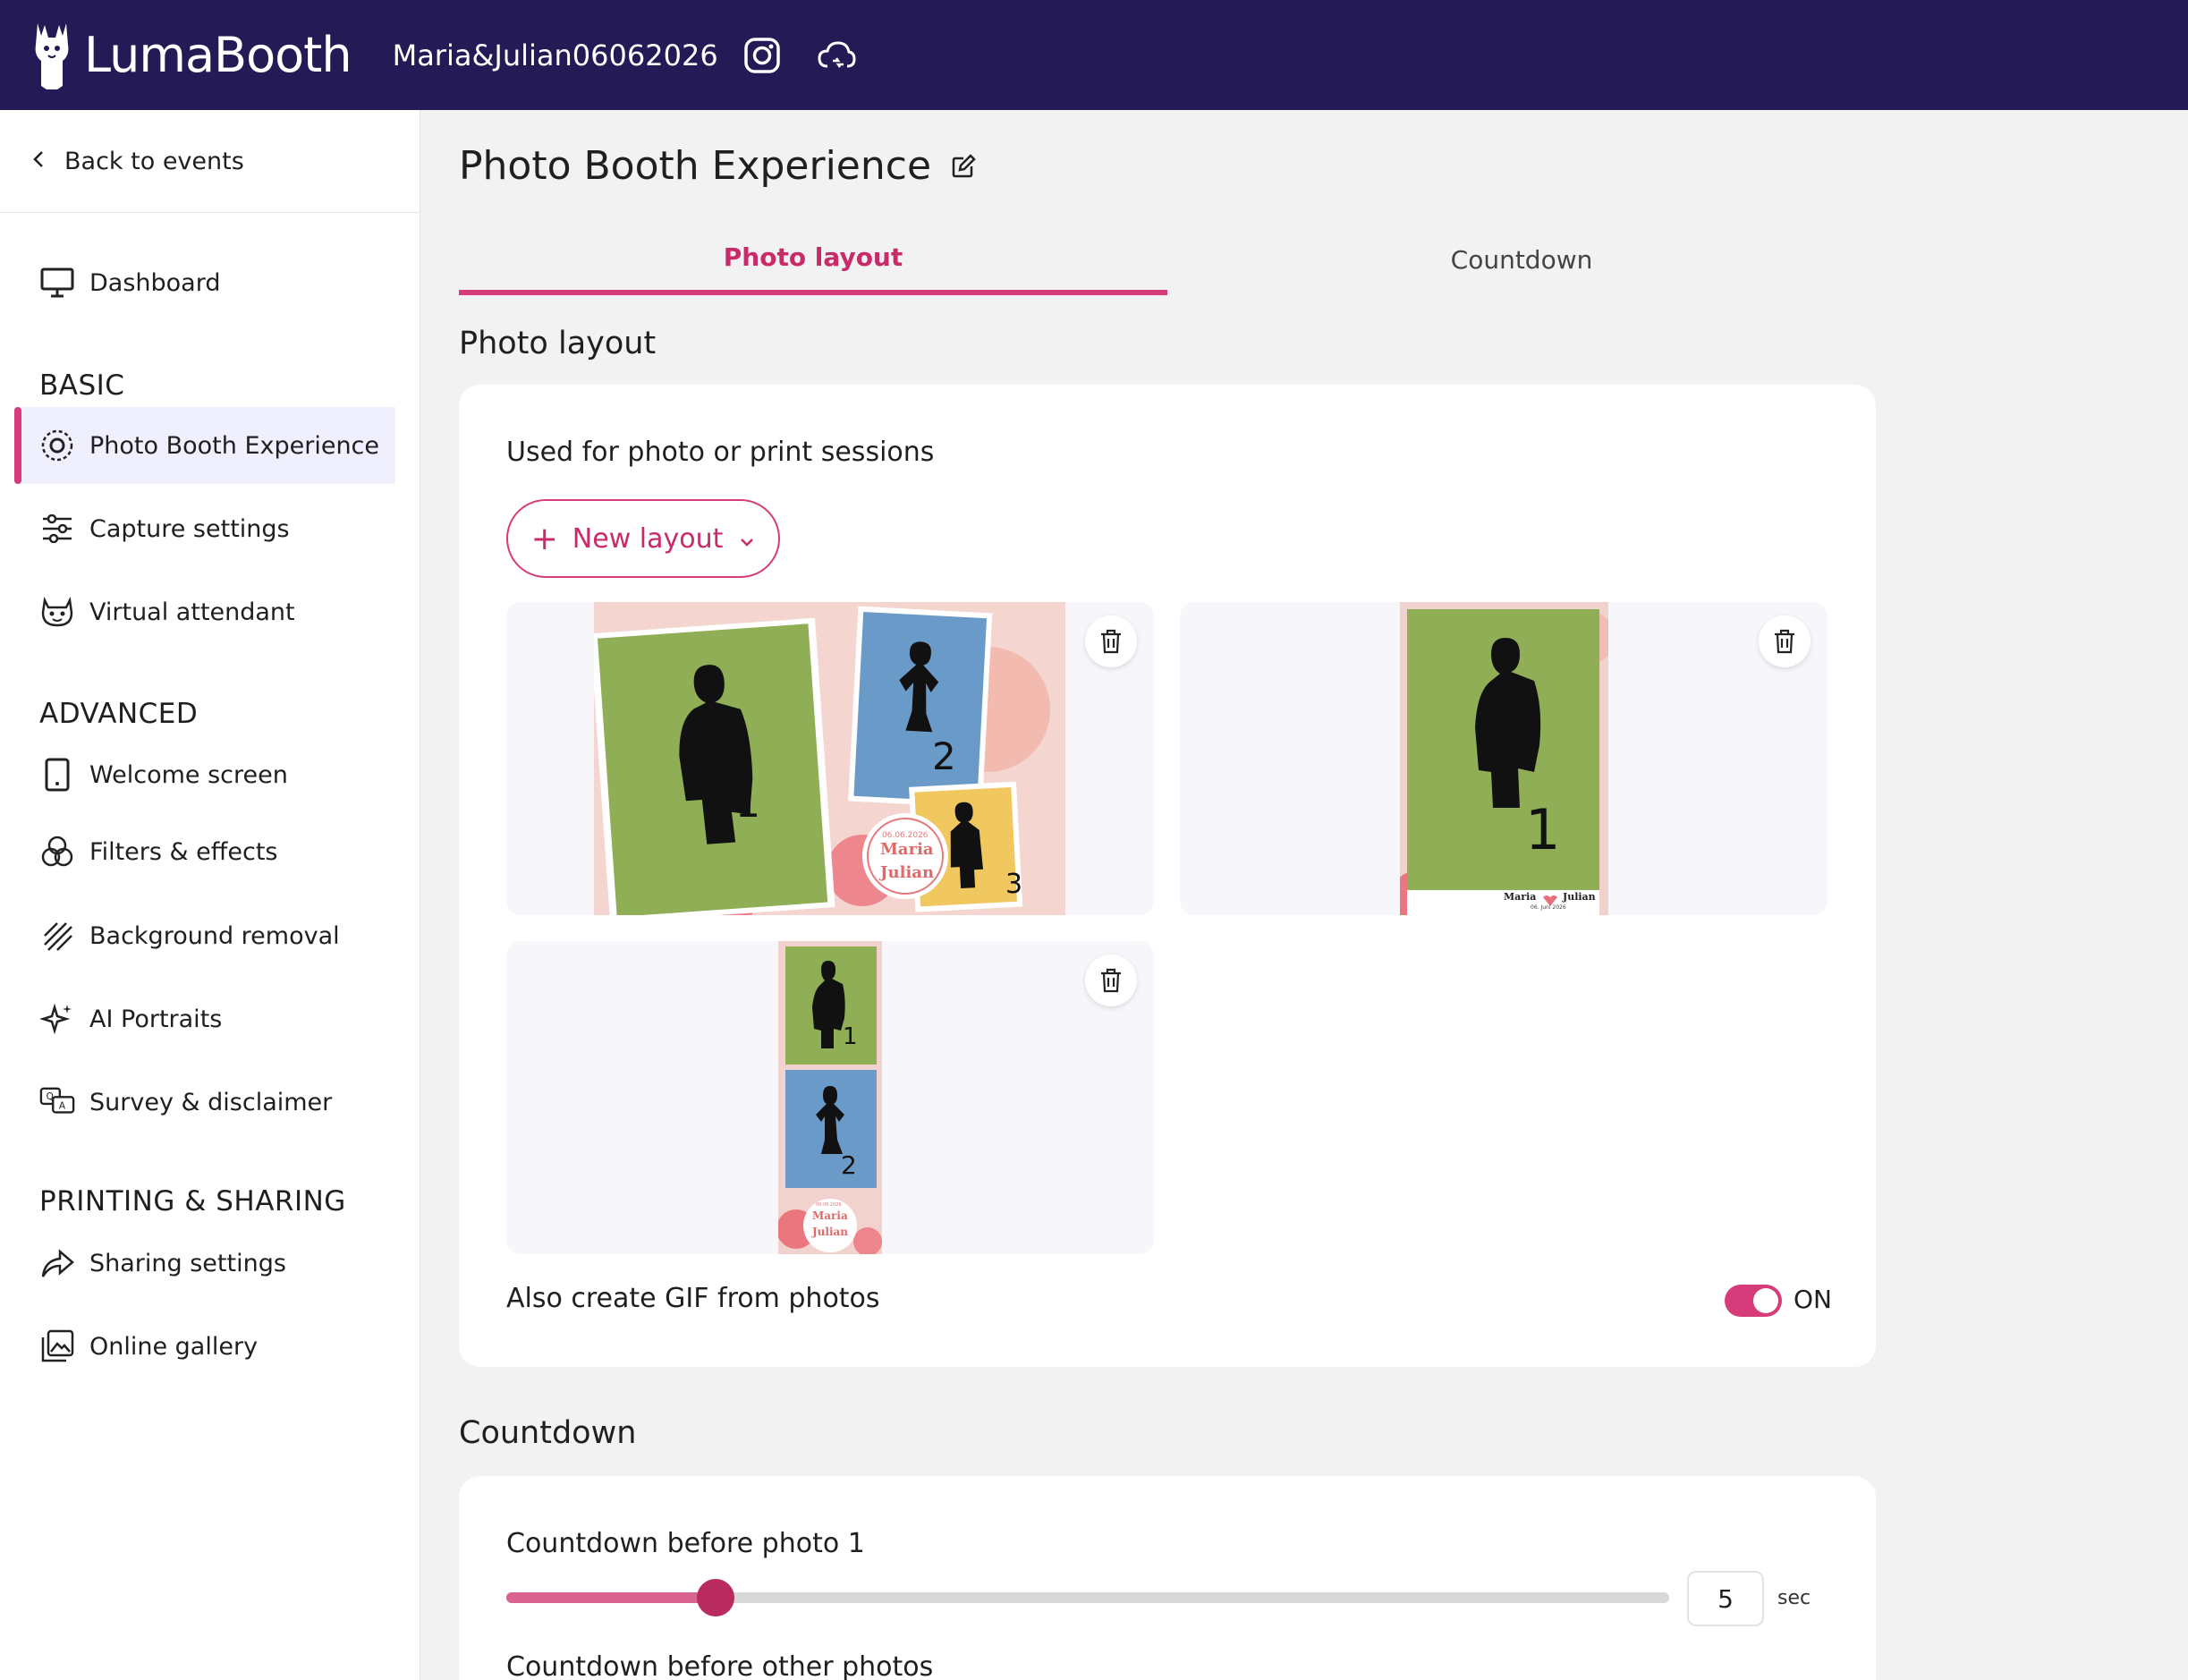  I want to click on gif-toggle-state: ON, so click(1813, 1299).